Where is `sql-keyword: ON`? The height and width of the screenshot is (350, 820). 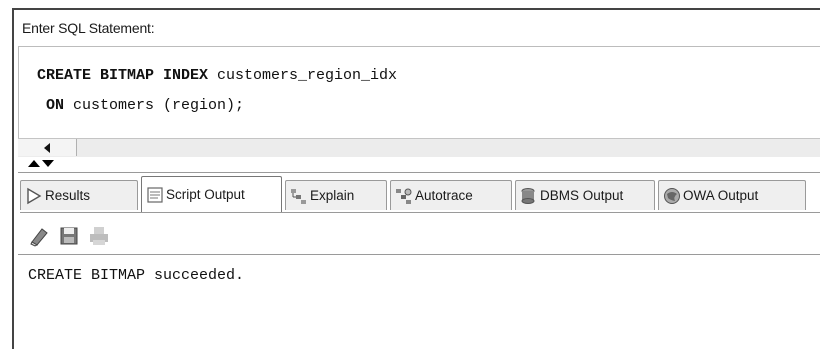
sql-keyword: ON is located at coordinates (51, 105).